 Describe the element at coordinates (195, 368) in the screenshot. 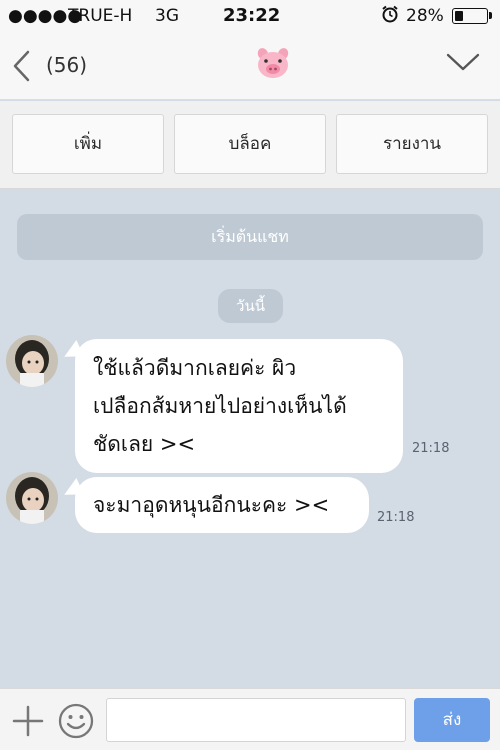

I see `message-line: ใช้แล้วดีมากเลยค่ะ ผิว` at that location.